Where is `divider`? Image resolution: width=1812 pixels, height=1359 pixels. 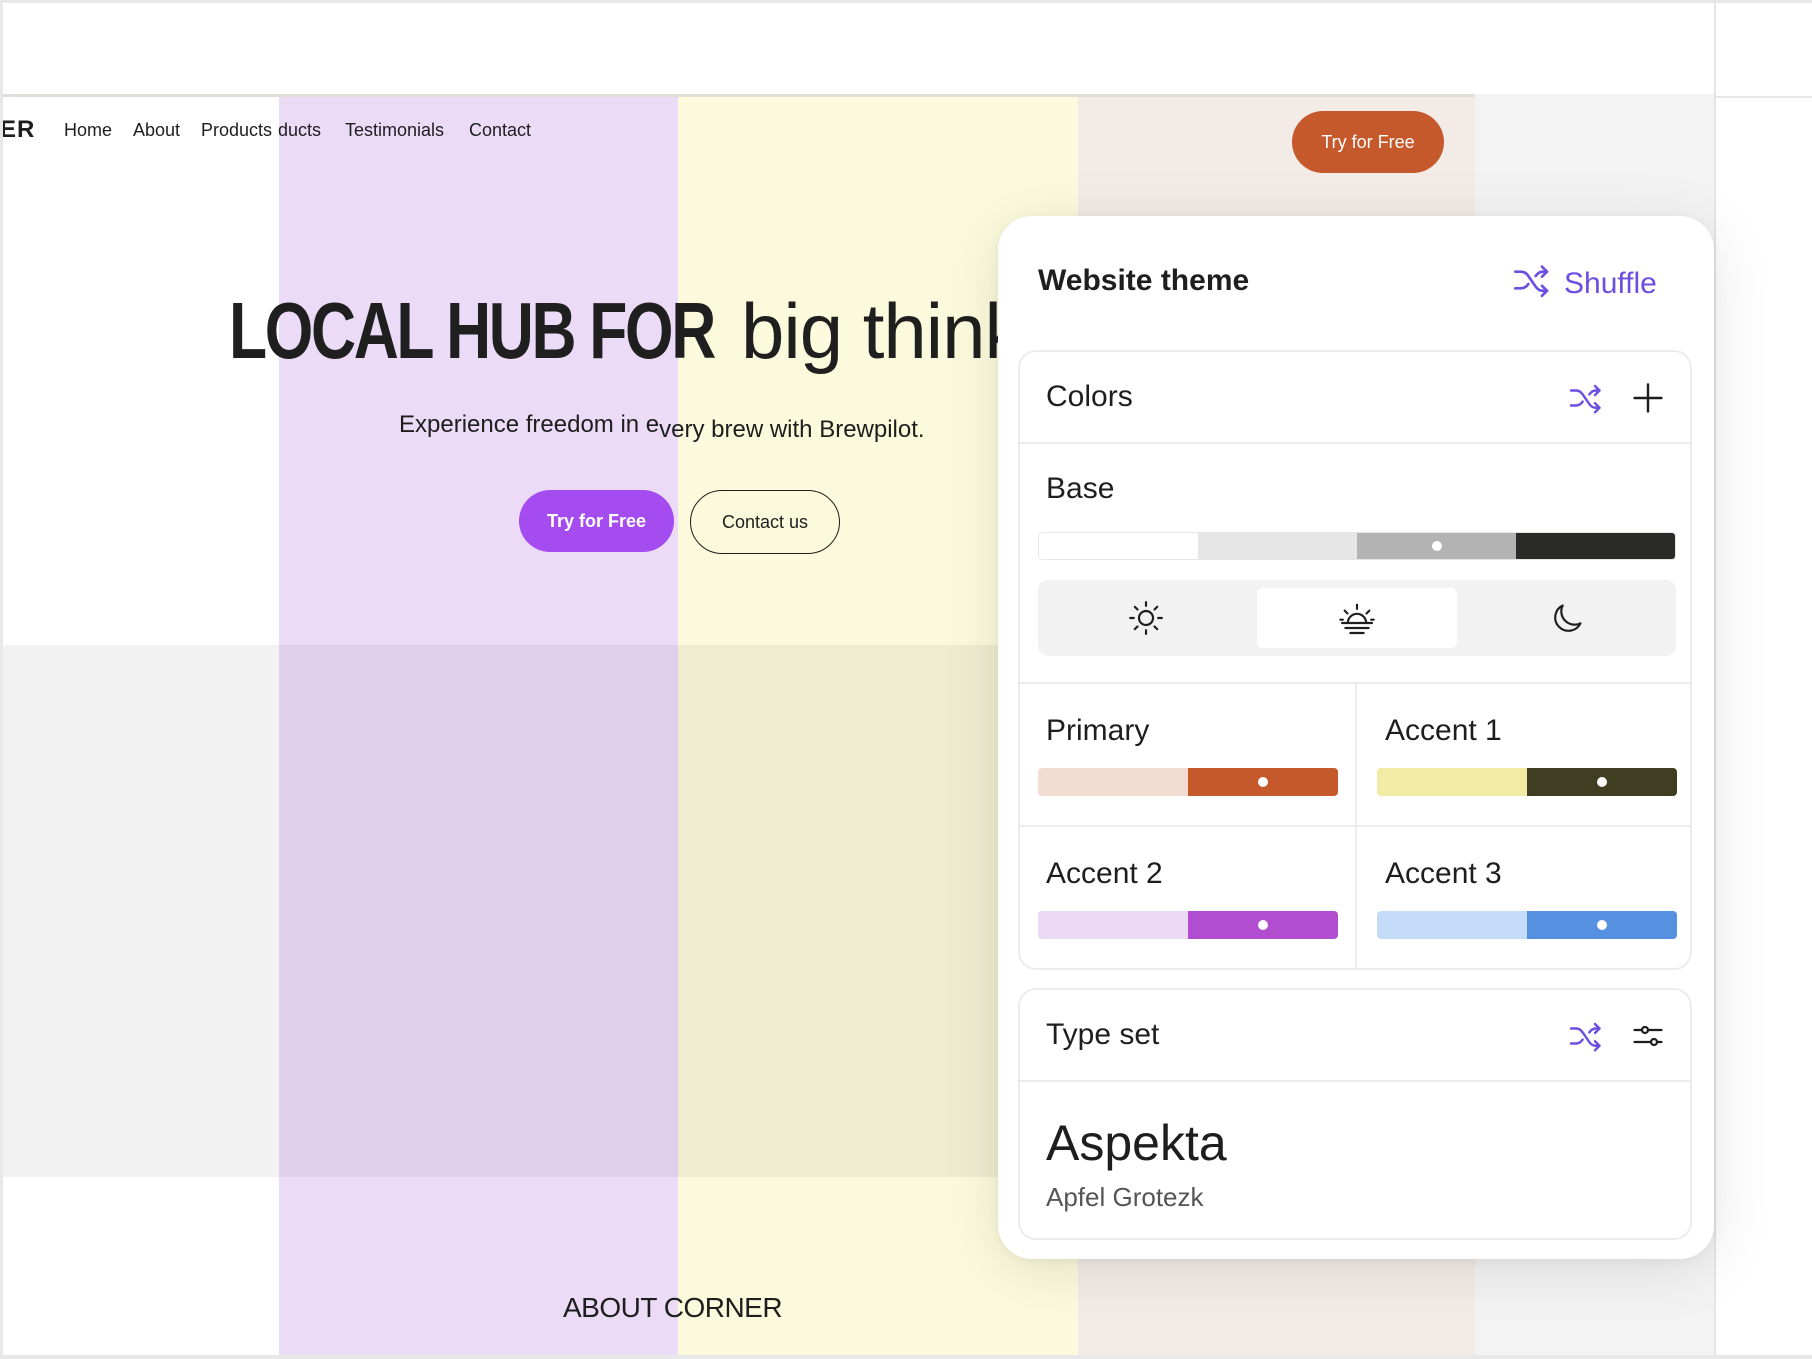 divider is located at coordinates (1356, 826).